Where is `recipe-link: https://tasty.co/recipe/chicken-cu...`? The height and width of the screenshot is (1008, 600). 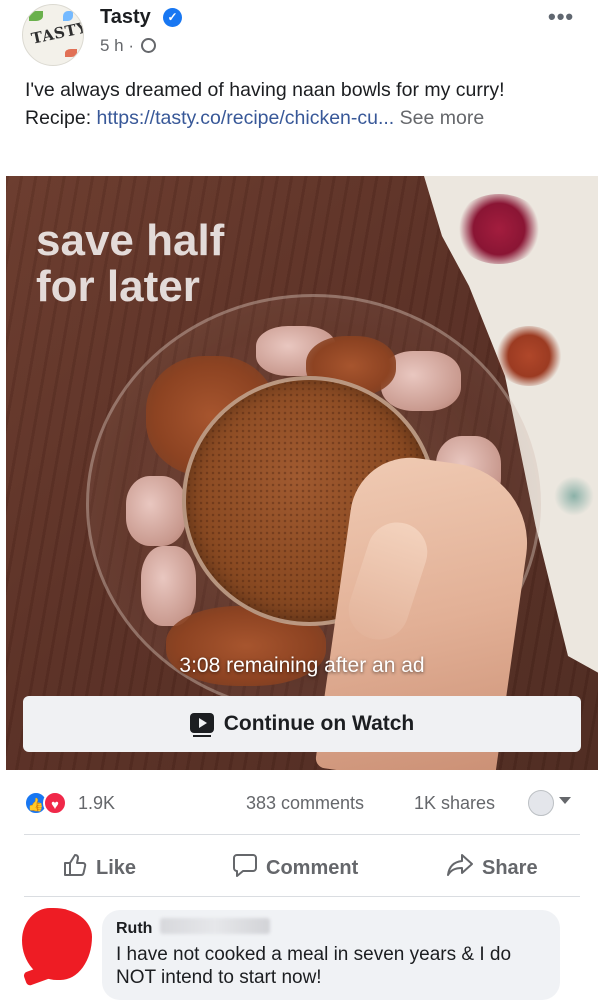 recipe-link: https://tasty.co/recipe/chicken-cu... is located at coordinates (246, 118).